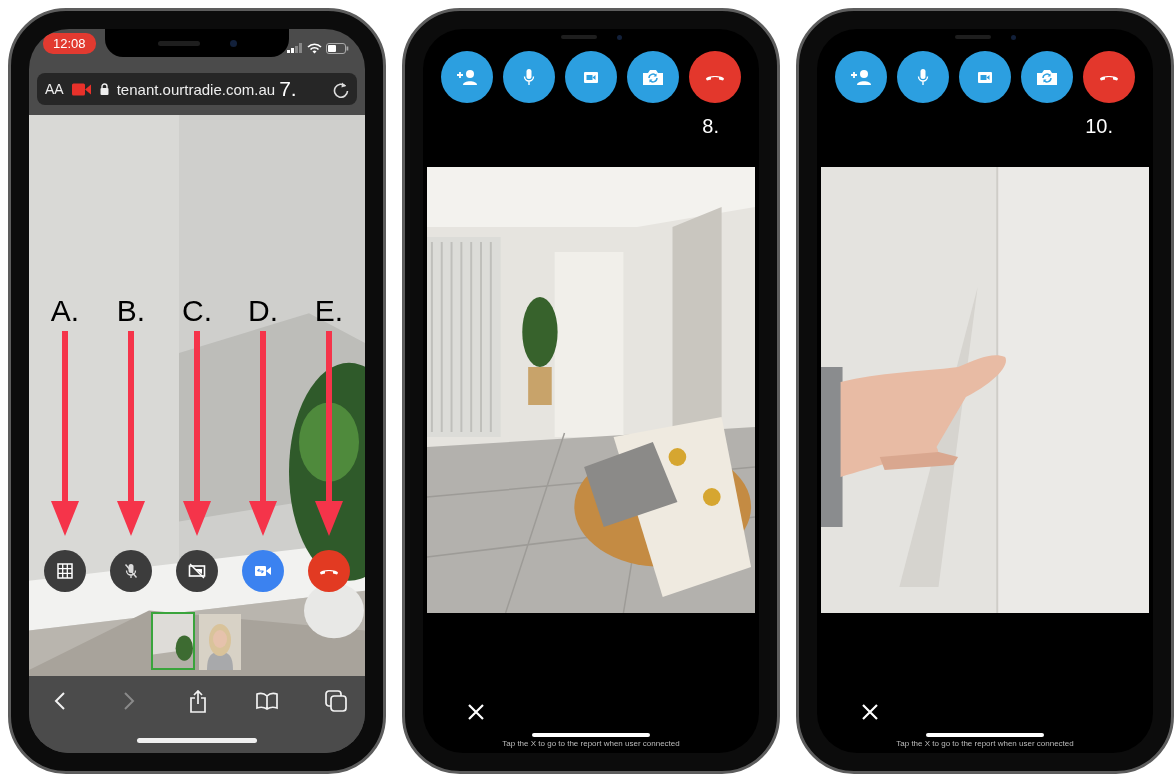 This screenshot has width=1175, height=776. Describe the element at coordinates (198, 701) in the screenshot. I see `share-icon` at that location.